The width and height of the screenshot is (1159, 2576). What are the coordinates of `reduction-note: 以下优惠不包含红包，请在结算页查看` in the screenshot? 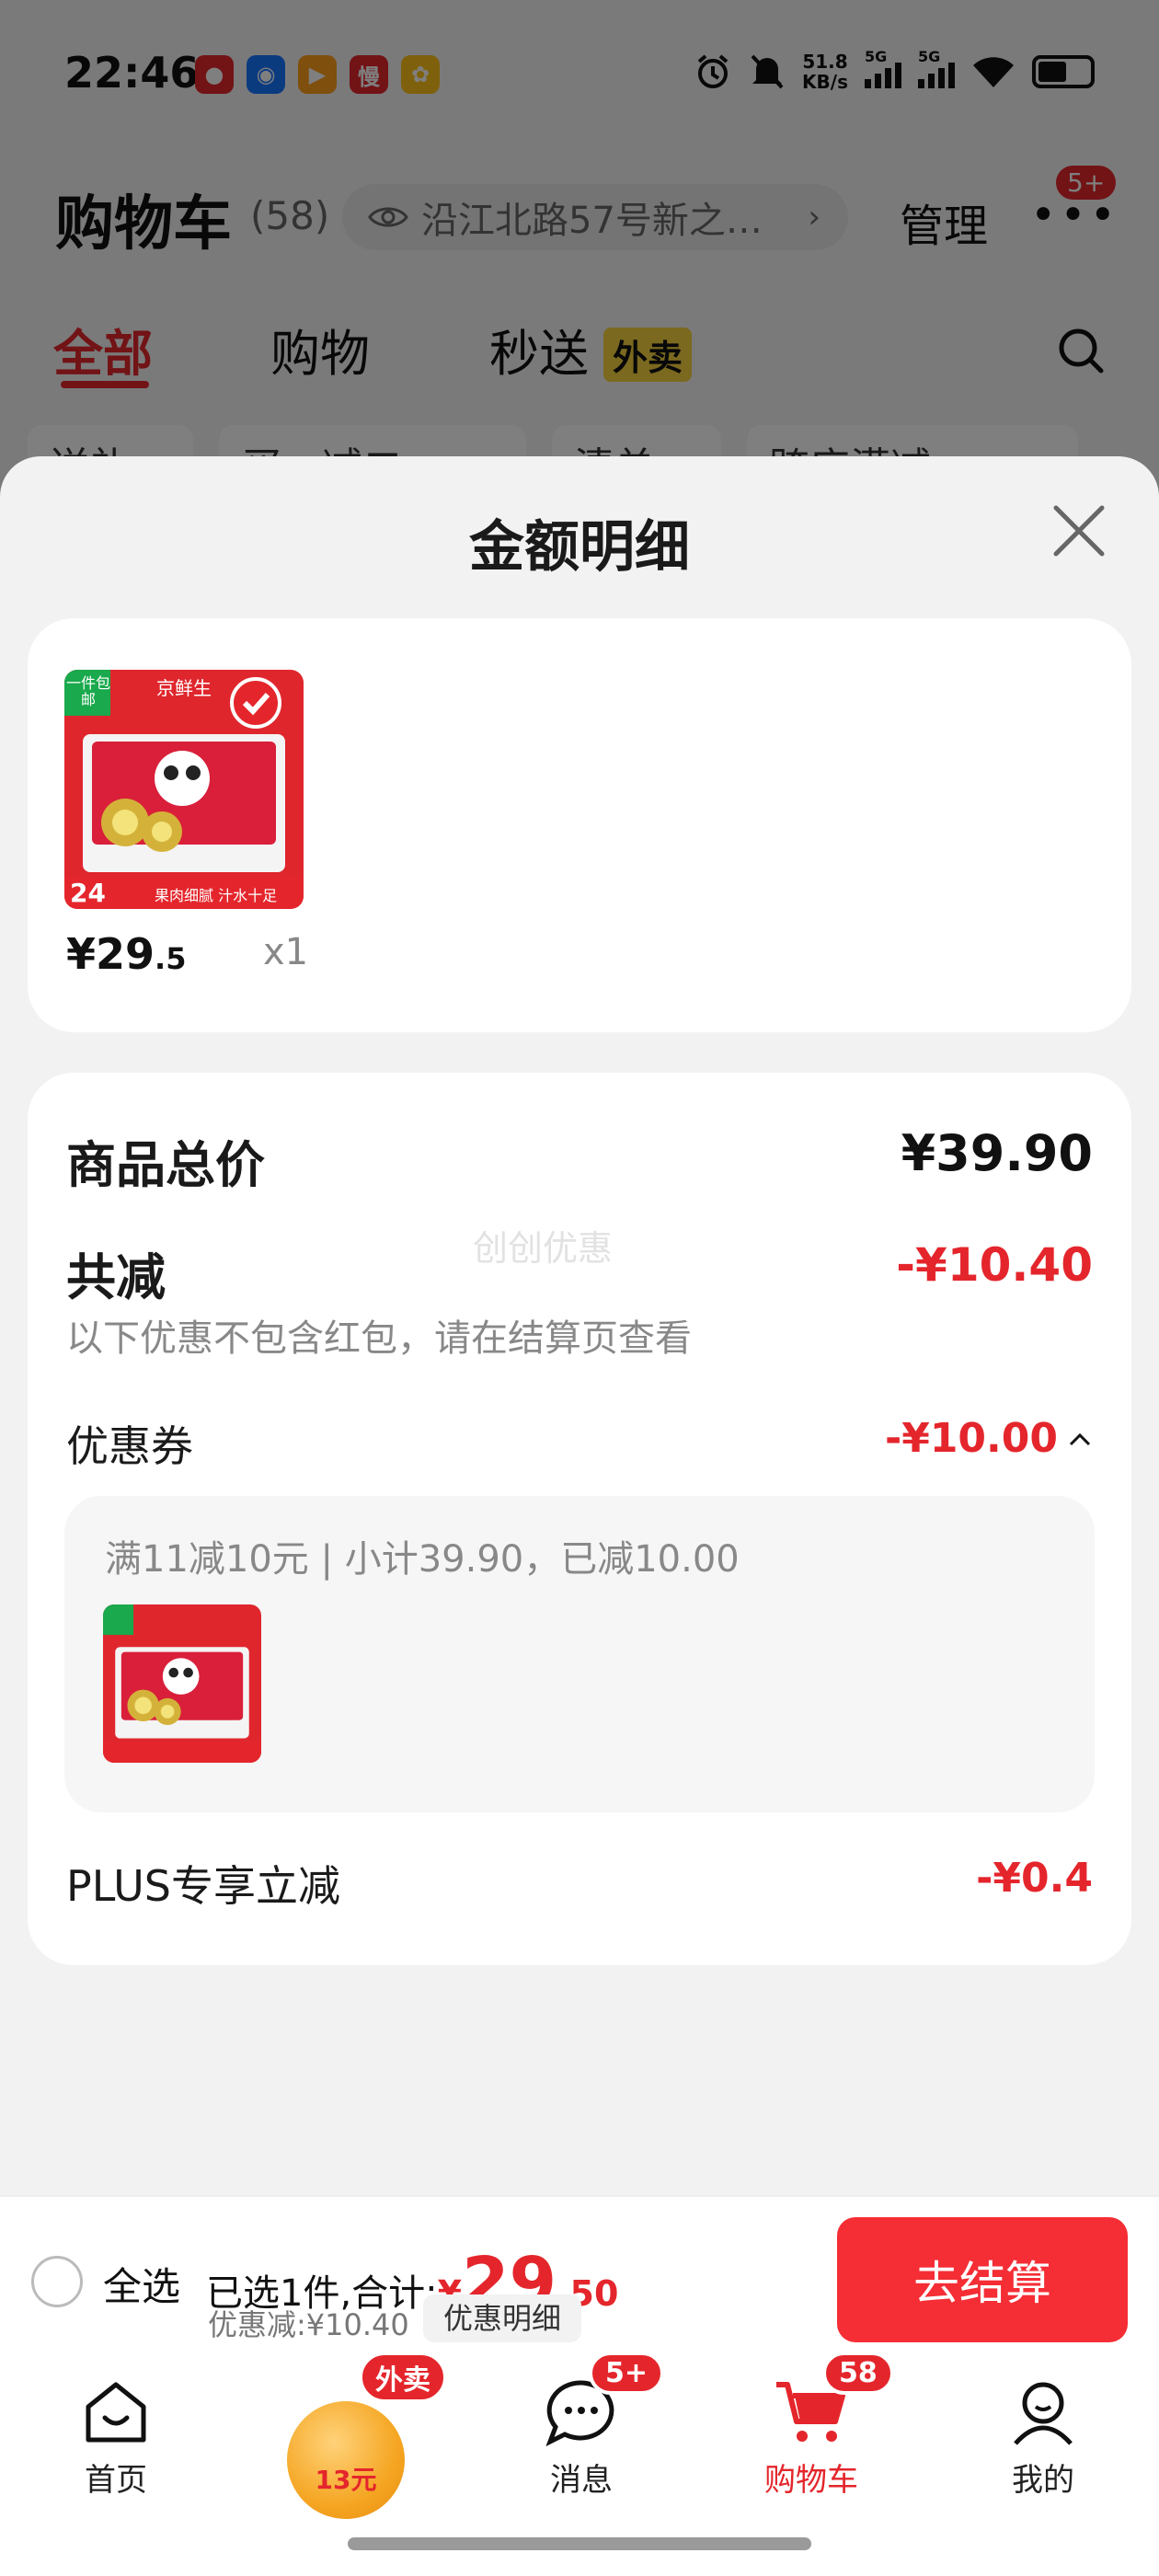 It's located at (379, 1338).